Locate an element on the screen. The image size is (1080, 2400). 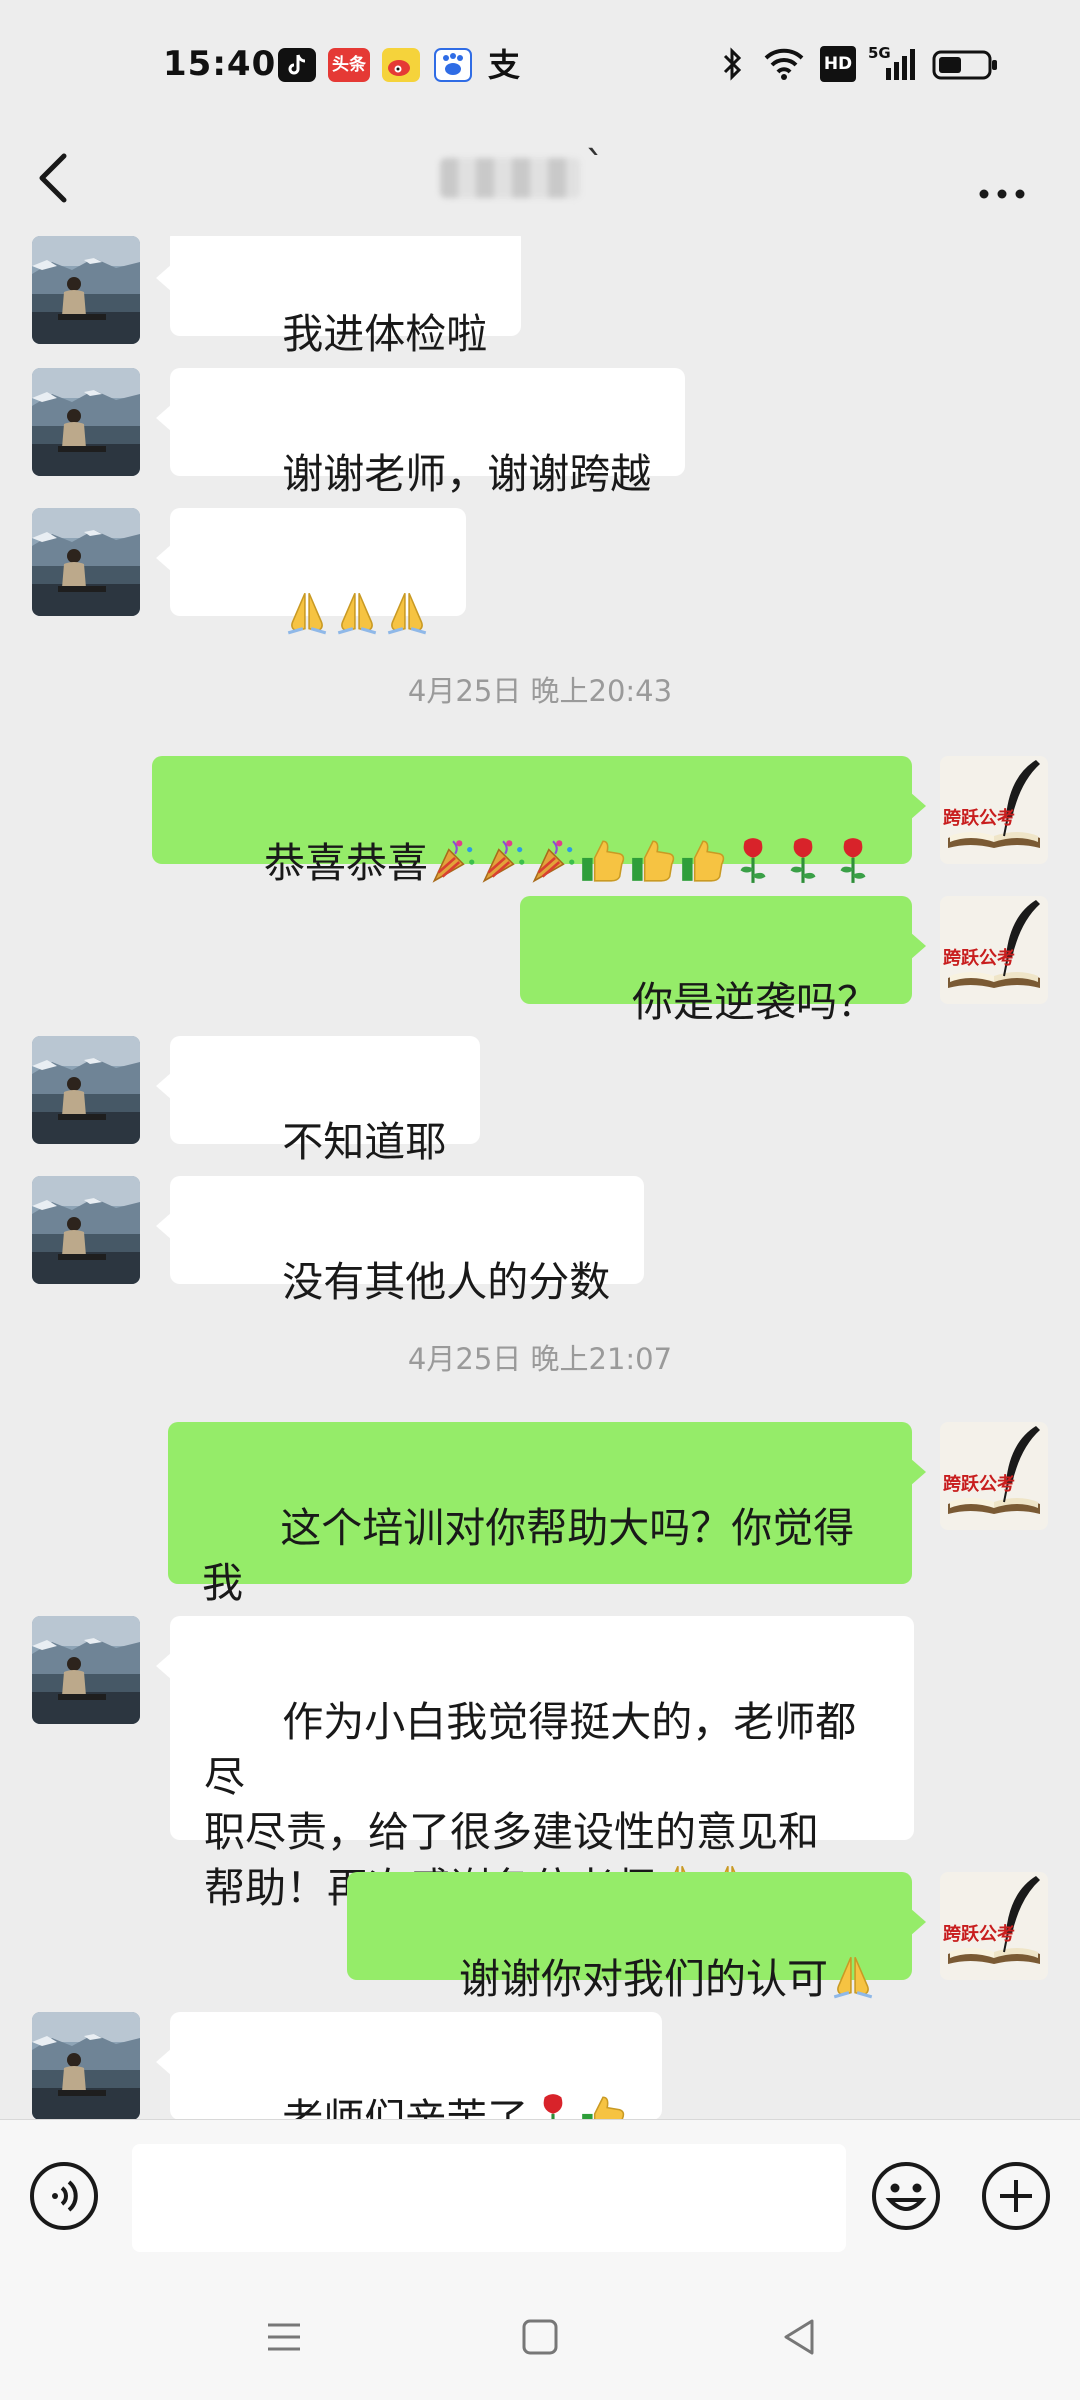
hd-icon: HD is located at coordinates (838, 64).